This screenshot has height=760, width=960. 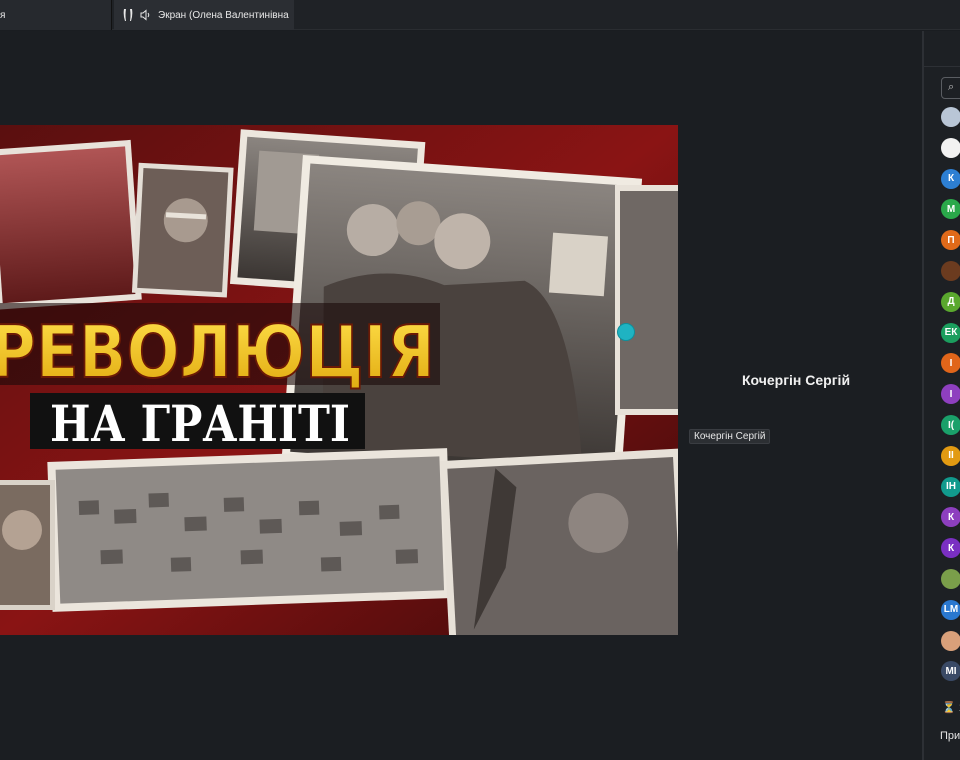 What do you see at coordinates (27, 545) in the screenshot?
I see `photo-portrait-left` at bounding box center [27, 545].